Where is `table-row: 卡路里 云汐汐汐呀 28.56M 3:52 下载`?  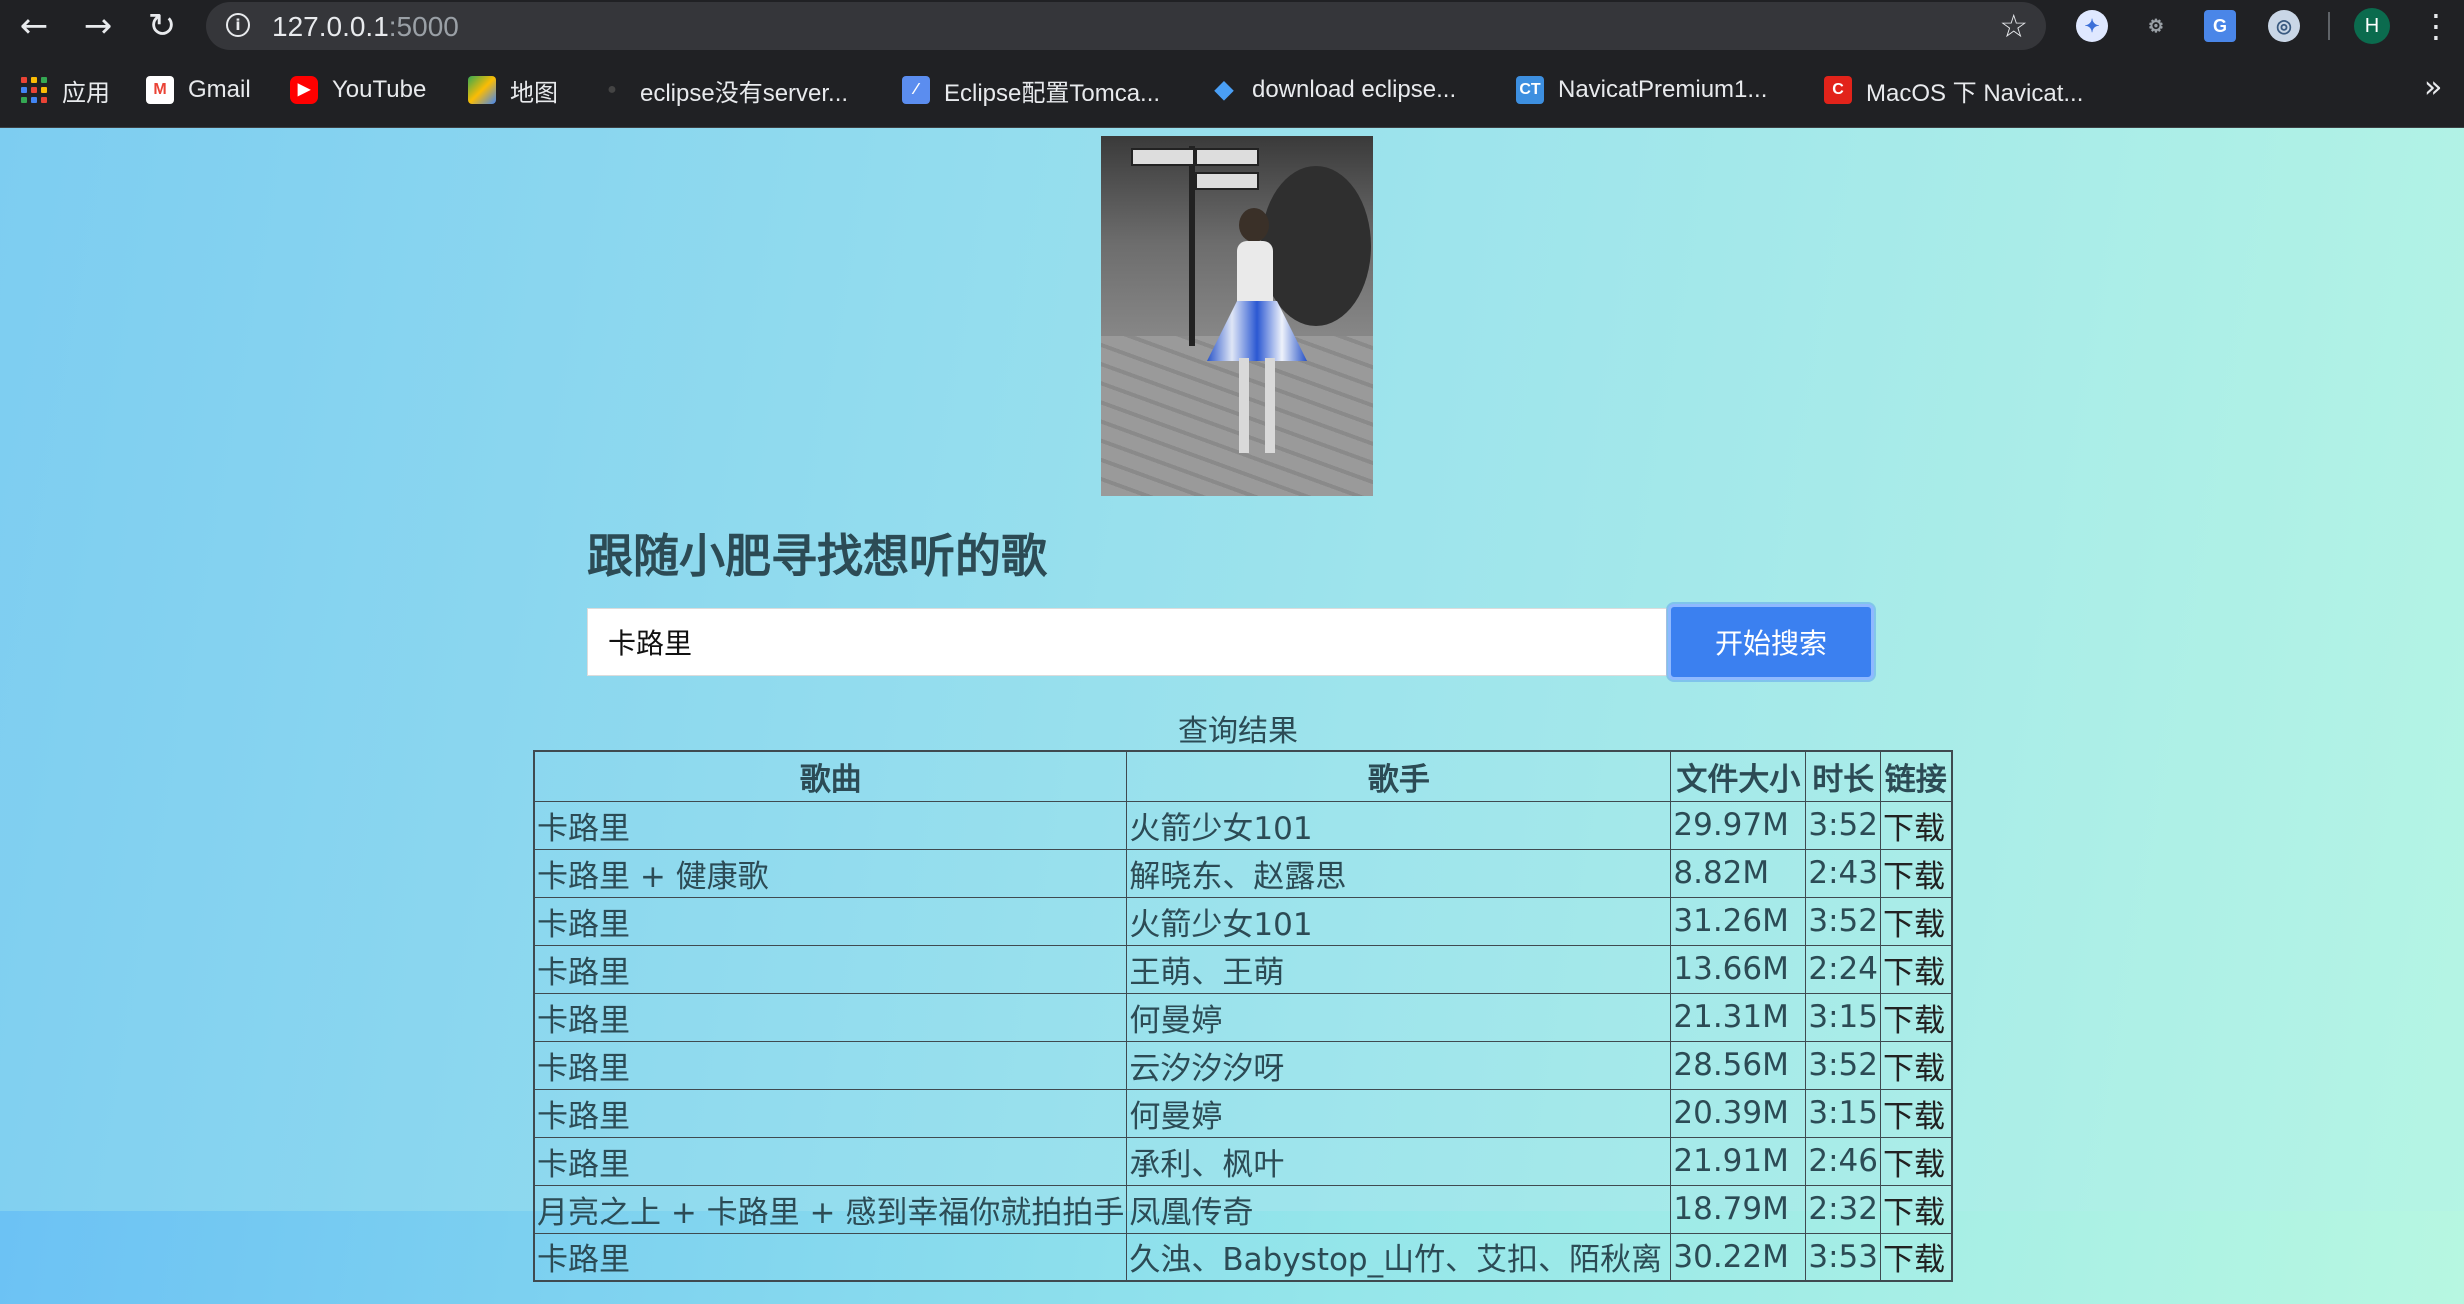 table-row: 卡路里 云汐汐汐呀 28.56M 3:52 下载 is located at coordinates (1242, 1065).